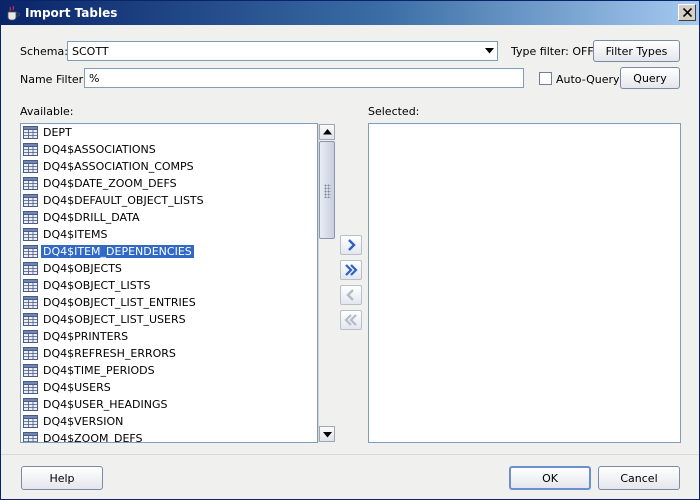 This screenshot has width=700, height=500. I want to click on list-item-label: DQ4$ZOOM_DEFS, so click(93, 437).